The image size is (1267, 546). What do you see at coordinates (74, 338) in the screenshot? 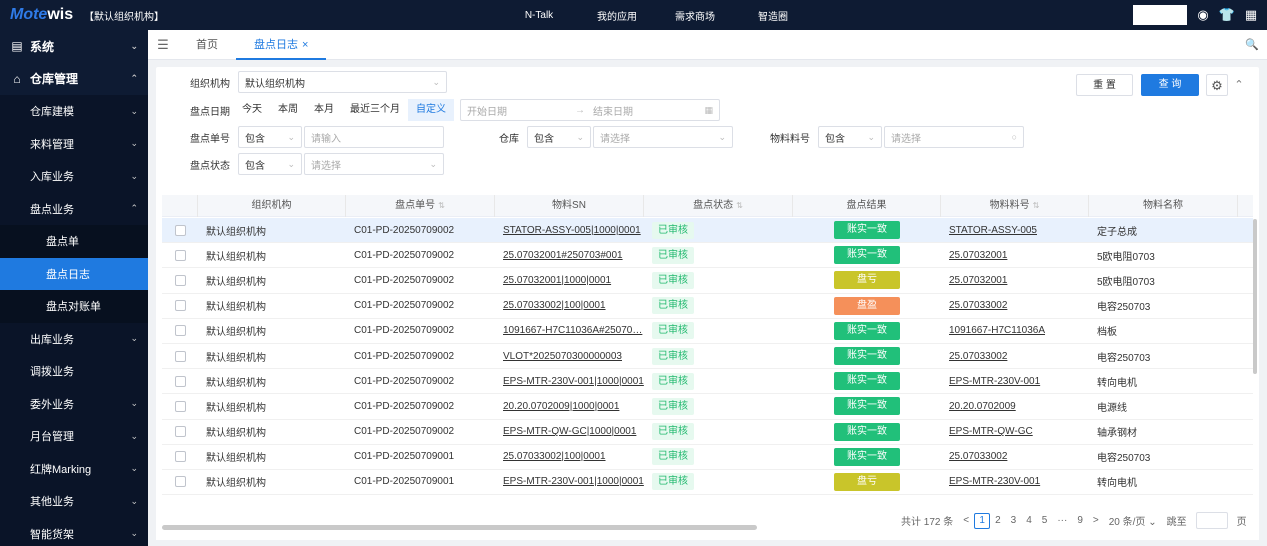
I see `sidebar-item: 出库业务 ⌄` at bounding box center [74, 338].